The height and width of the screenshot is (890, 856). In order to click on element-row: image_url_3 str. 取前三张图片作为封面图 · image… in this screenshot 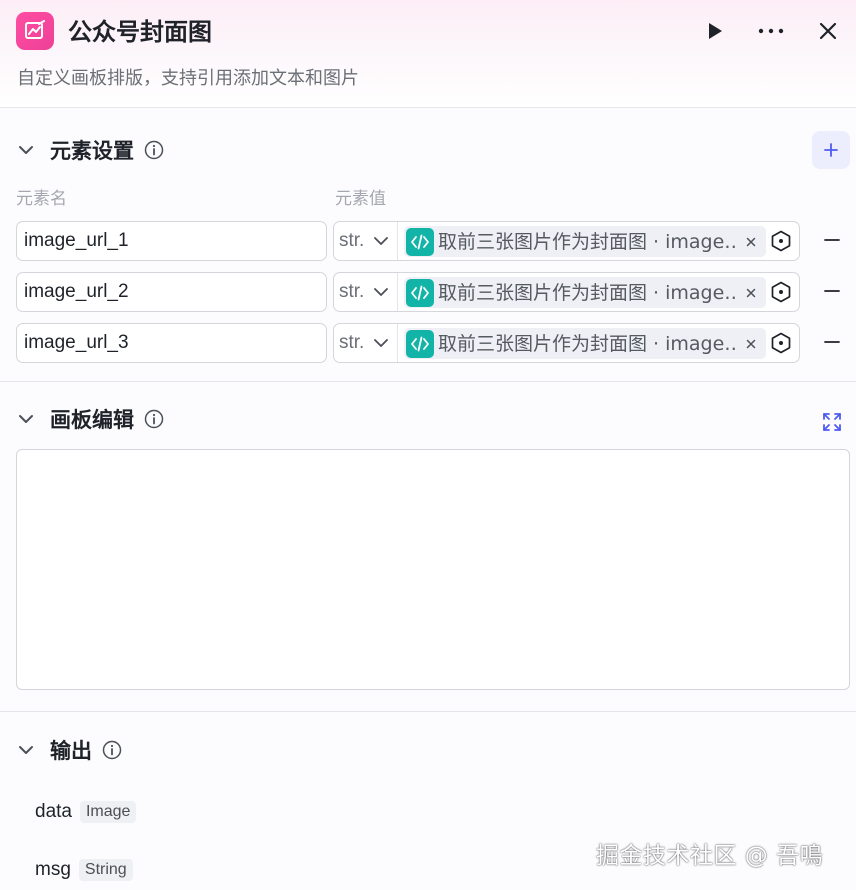, I will do `click(433, 343)`.